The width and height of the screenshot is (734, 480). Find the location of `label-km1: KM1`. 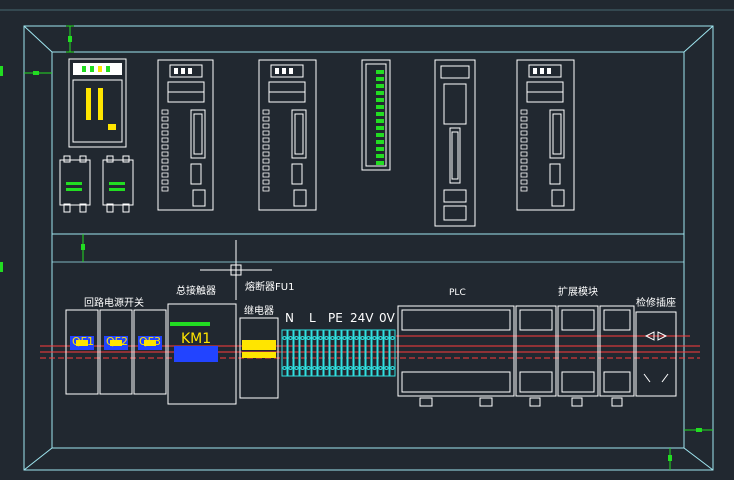

label-km1: KM1 is located at coordinates (196, 339).